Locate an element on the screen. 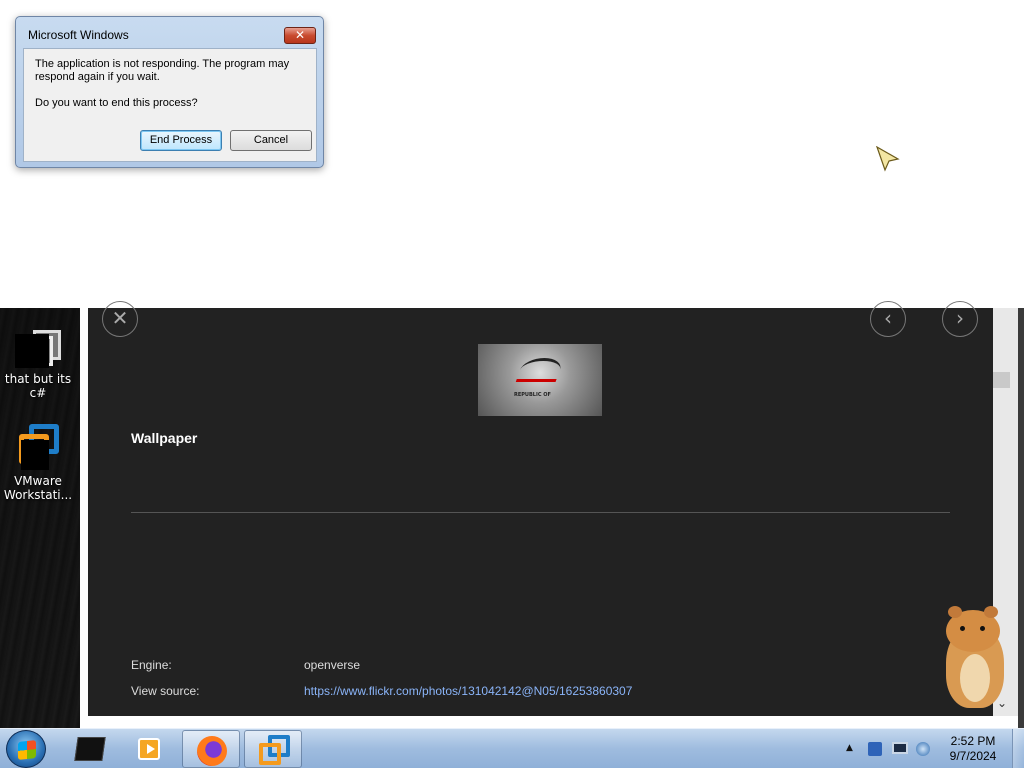  dialog-title: Microsoft Windows is located at coordinates (78, 35).